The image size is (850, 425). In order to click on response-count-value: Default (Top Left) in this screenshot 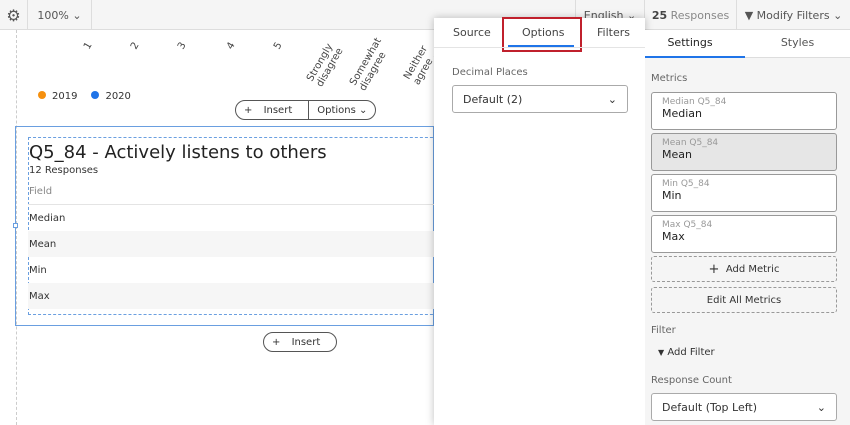, I will do `click(710, 407)`.